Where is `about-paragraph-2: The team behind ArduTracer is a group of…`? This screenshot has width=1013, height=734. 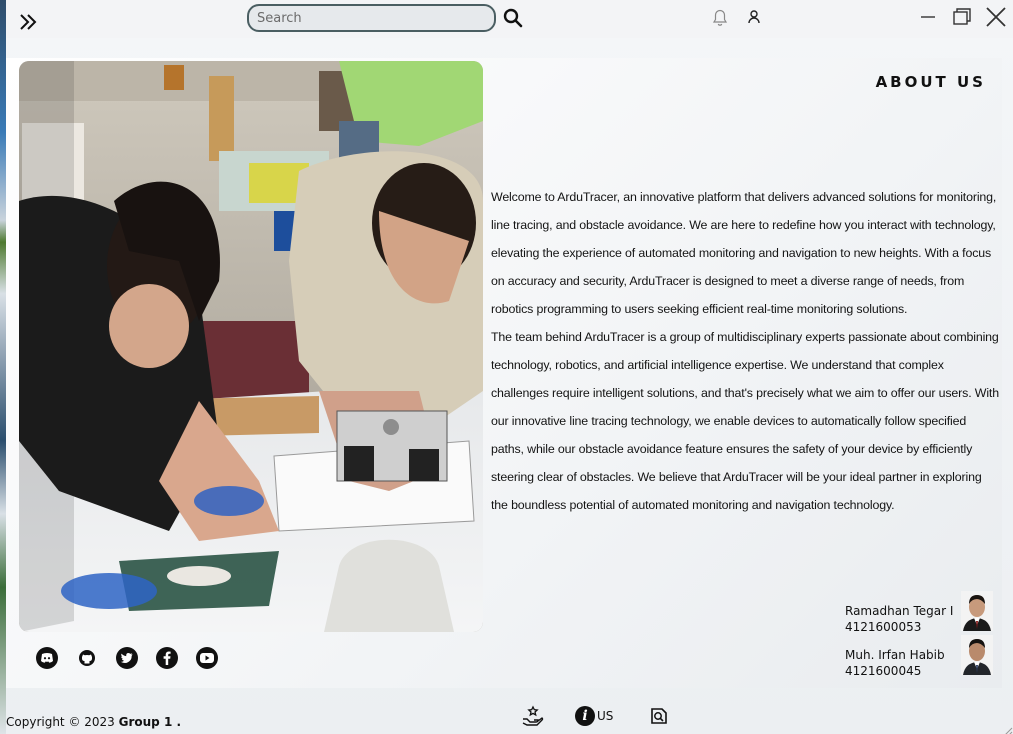 about-paragraph-2: The team behind ArduTracer is a group of… is located at coordinates (745, 421).